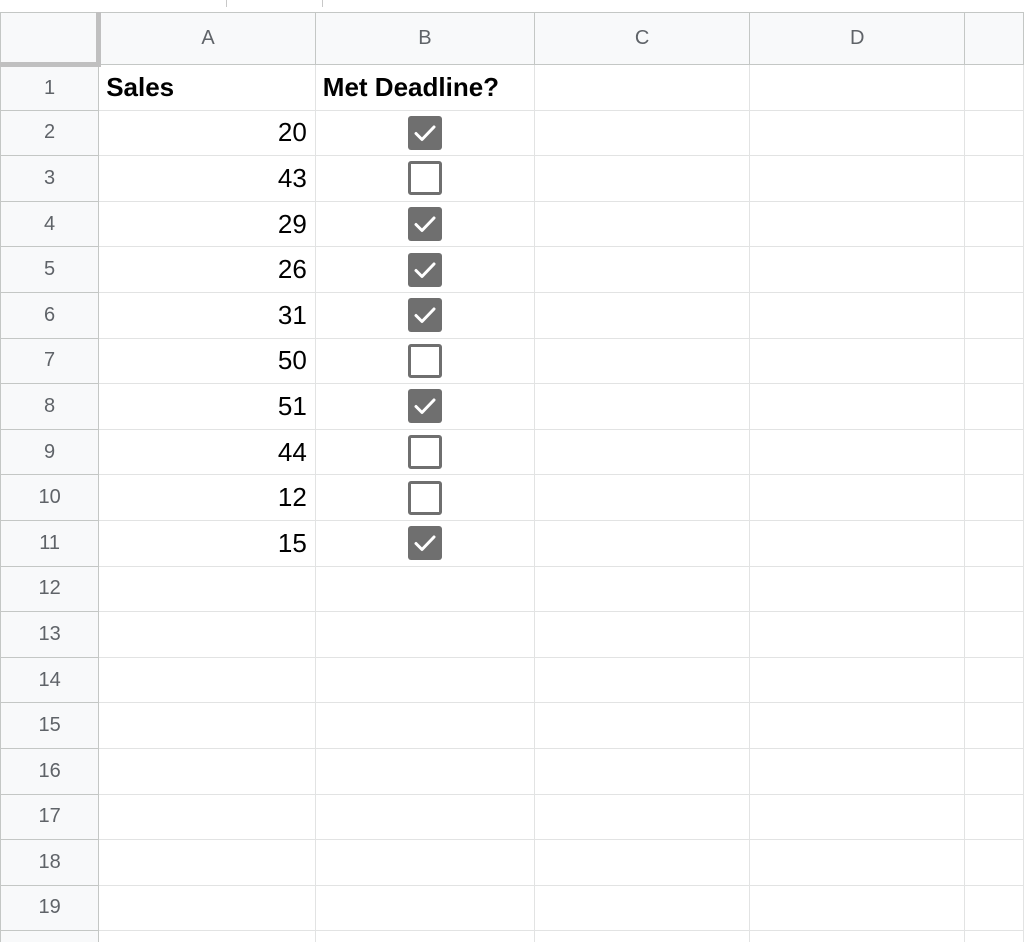 The height and width of the screenshot is (942, 1024). What do you see at coordinates (50, 680) in the screenshot?
I see `row-header: 14` at bounding box center [50, 680].